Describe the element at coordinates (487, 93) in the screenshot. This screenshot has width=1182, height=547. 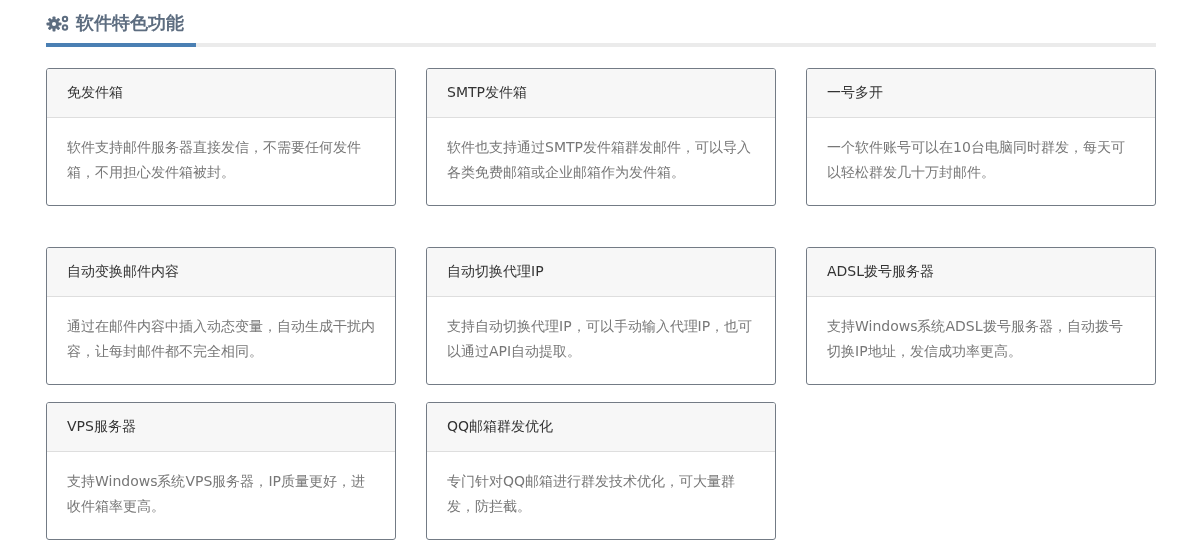
I see `card-title: SMTP发件箱` at that location.